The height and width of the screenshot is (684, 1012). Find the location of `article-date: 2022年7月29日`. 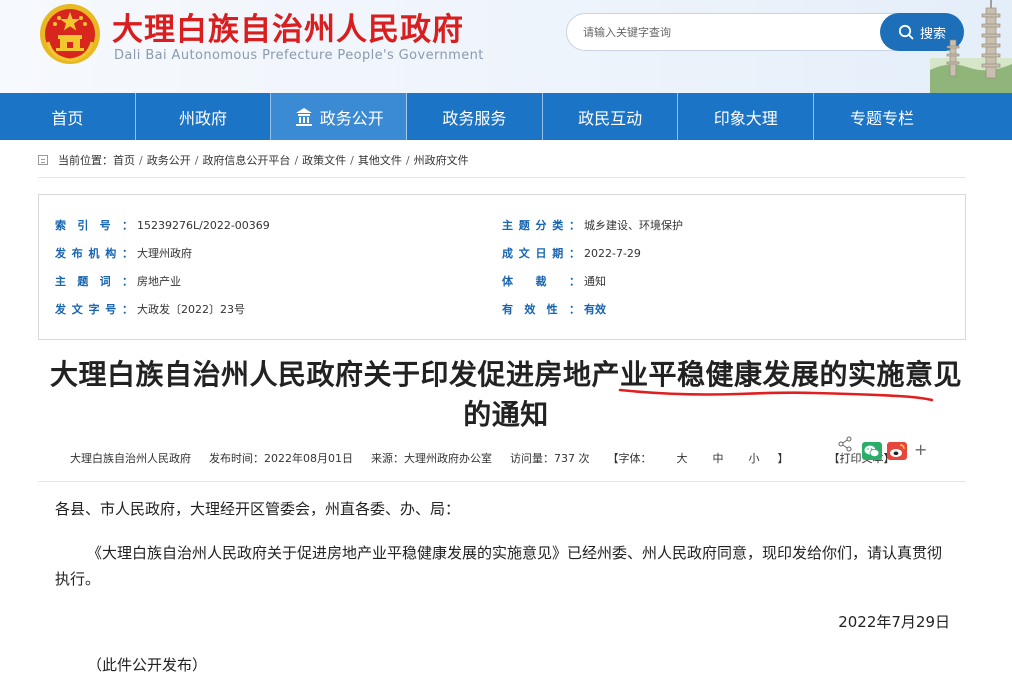

article-date: 2022年7月29日 is located at coordinates (894, 622).